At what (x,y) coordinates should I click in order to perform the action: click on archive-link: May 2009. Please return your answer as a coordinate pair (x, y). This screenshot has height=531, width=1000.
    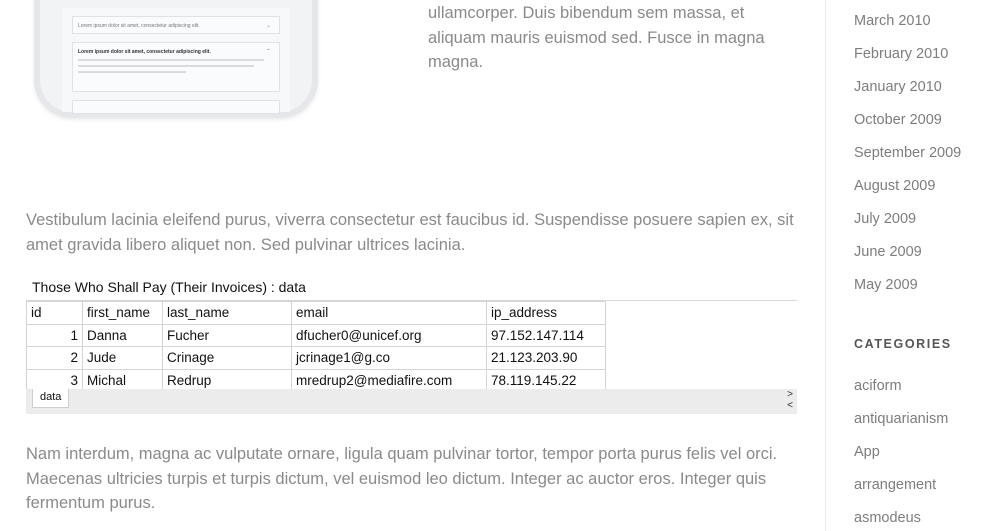
    Looking at the image, I should click on (907, 292).